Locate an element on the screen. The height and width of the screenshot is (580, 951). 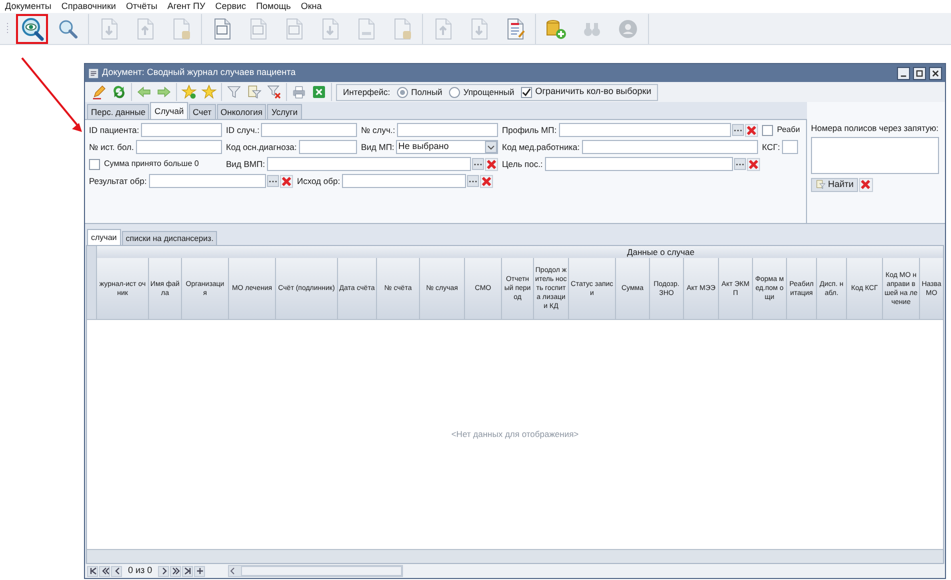
left-chevron-icon is located at coordinates (232, 571).